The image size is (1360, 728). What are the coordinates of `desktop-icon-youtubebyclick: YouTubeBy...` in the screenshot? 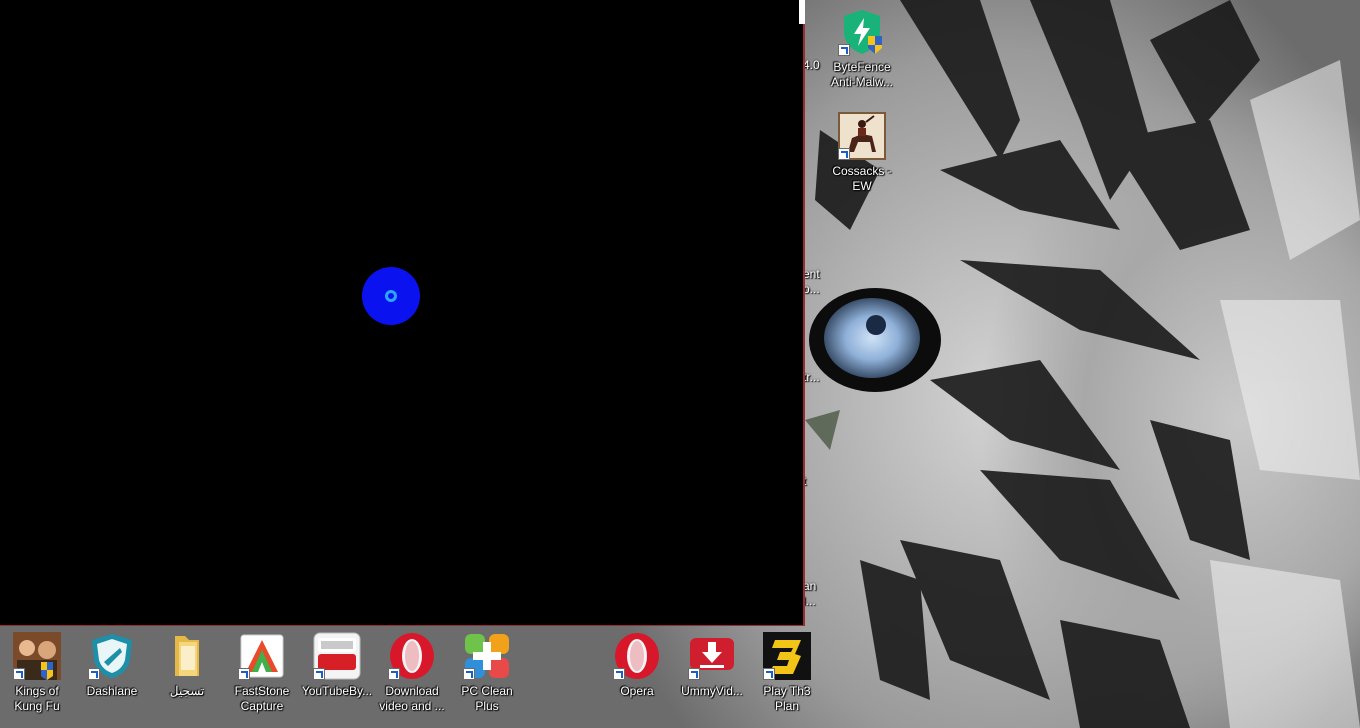 It's located at (337, 665).